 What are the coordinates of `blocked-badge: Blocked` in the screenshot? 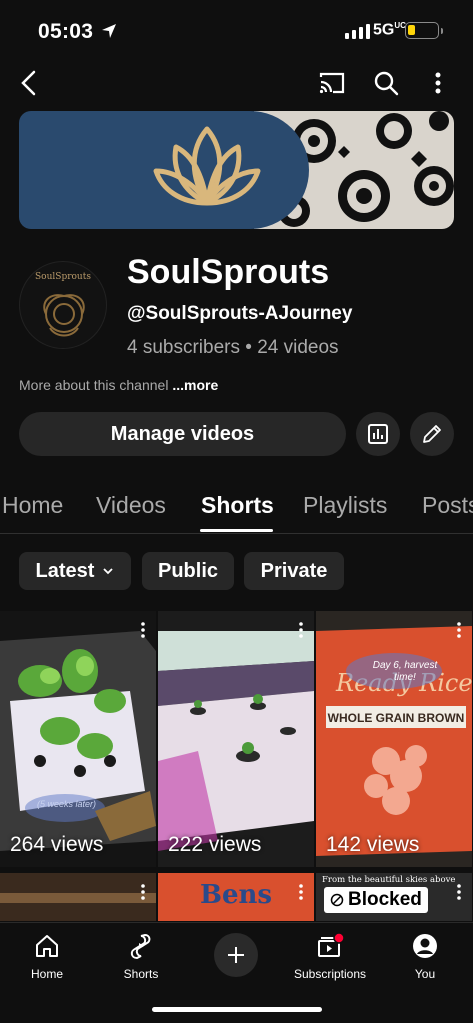 It's located at (376, 900).